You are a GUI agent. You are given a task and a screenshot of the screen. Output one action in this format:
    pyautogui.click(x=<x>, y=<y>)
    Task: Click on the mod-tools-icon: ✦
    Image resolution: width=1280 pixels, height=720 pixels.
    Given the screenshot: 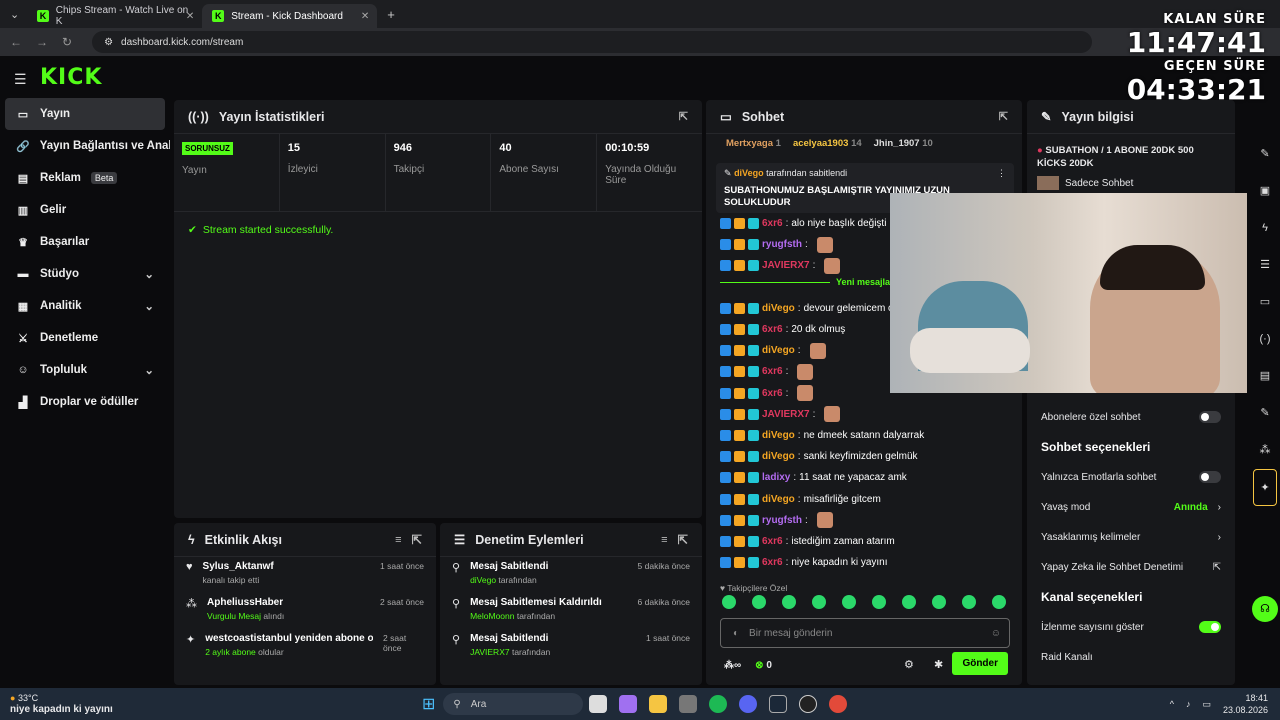 What is the action you would take?
    pyautogui.click(x=1265, y=487)
    